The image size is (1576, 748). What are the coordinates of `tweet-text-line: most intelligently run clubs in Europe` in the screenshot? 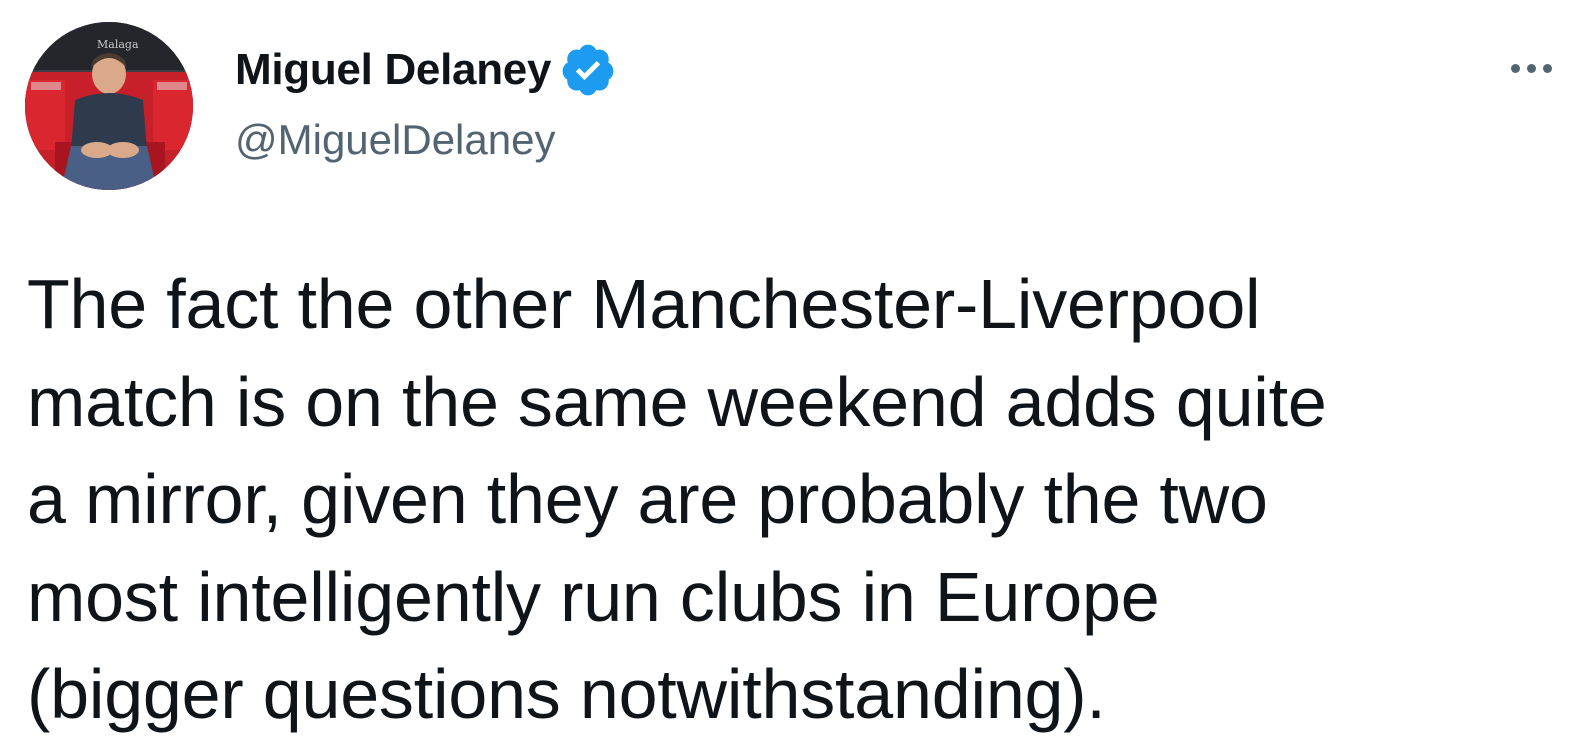 It's located at (593, 596).